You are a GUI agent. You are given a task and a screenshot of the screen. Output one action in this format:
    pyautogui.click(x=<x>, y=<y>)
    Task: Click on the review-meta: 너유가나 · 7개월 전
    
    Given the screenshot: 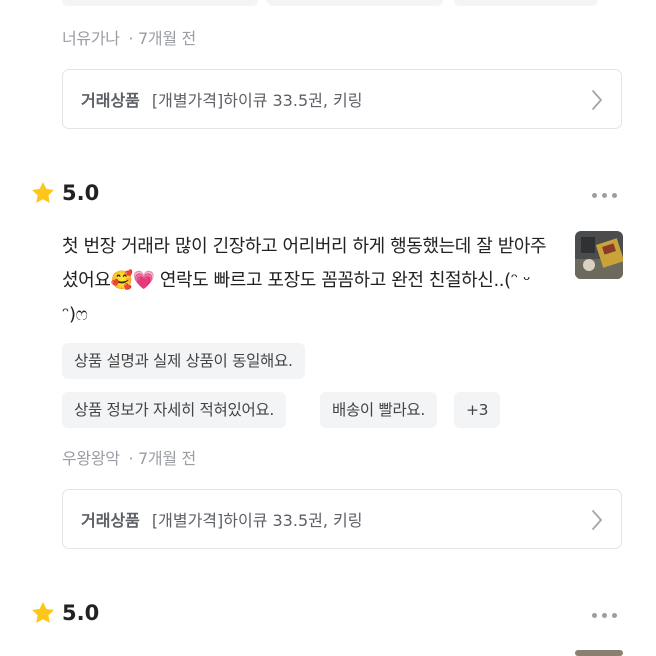 What is the action you would take?
    pyautogui.click(x=129, y=37)
    